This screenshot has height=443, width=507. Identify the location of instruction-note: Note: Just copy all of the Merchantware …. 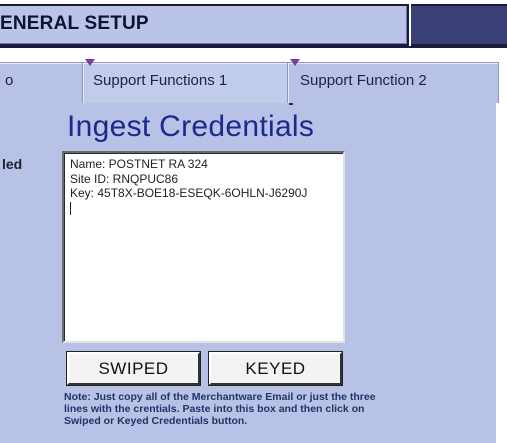
(220, 409).